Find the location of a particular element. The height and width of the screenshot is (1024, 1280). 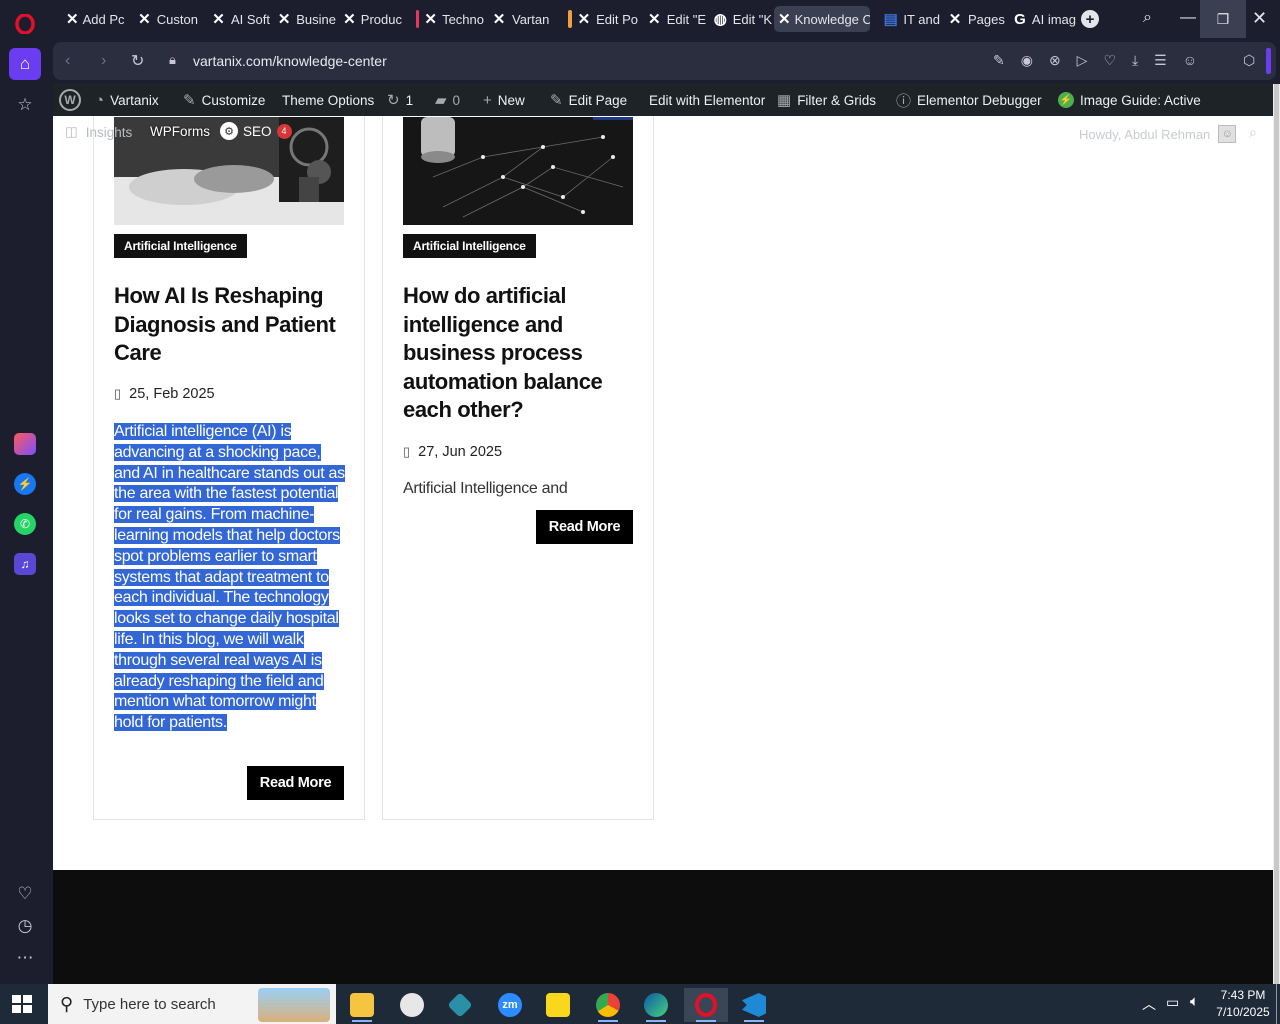

back-icon: ‹ is located at coordinates (67, 61).